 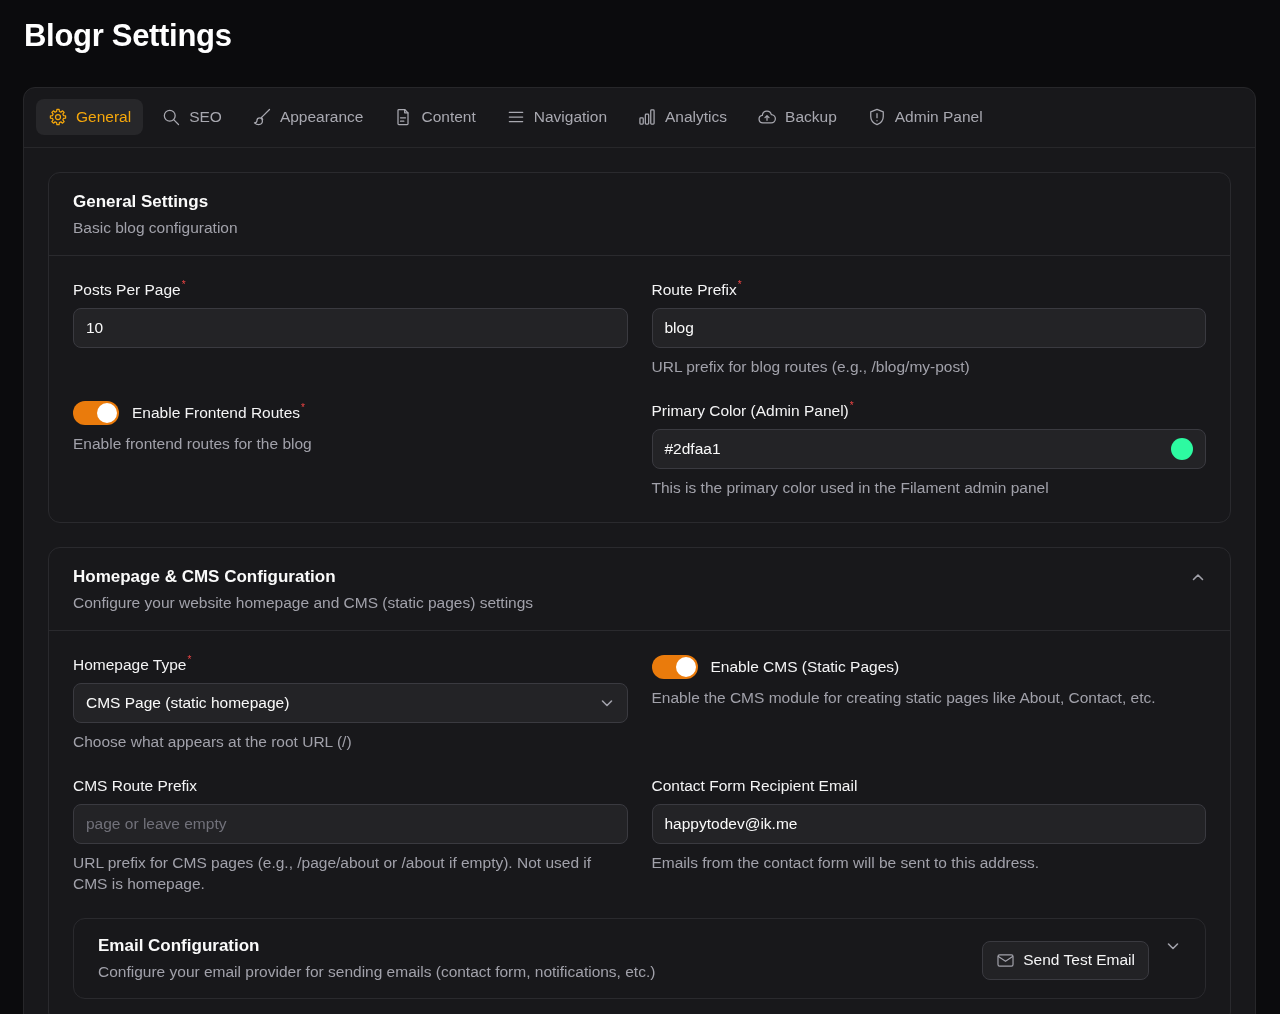 I want to click on select-field: CMS Page (static homepage), so click(x=350, y=703).